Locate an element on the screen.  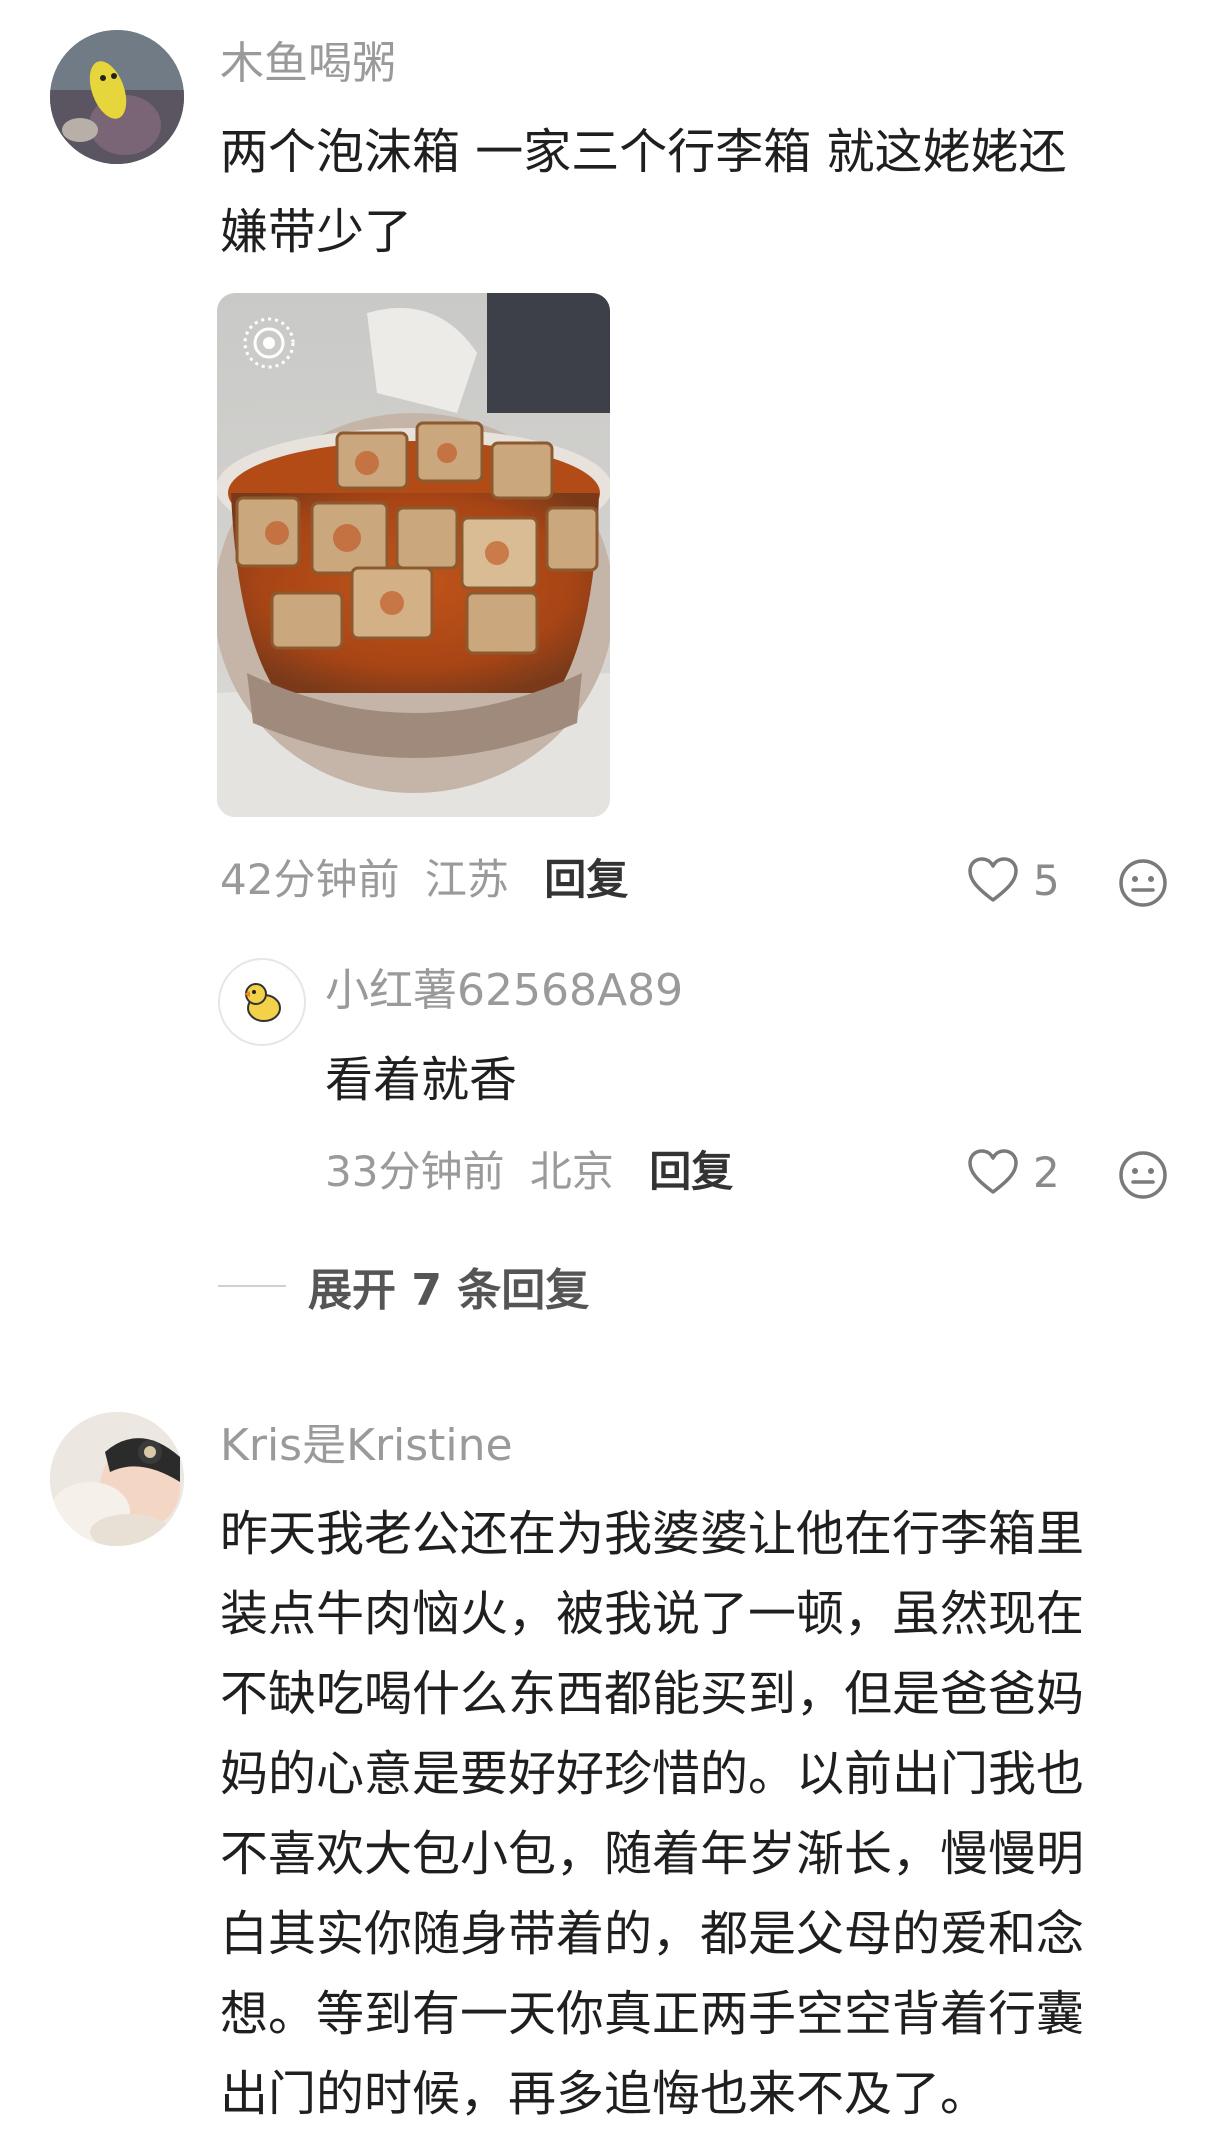
comment-photo is located at coordinates (413, 555).